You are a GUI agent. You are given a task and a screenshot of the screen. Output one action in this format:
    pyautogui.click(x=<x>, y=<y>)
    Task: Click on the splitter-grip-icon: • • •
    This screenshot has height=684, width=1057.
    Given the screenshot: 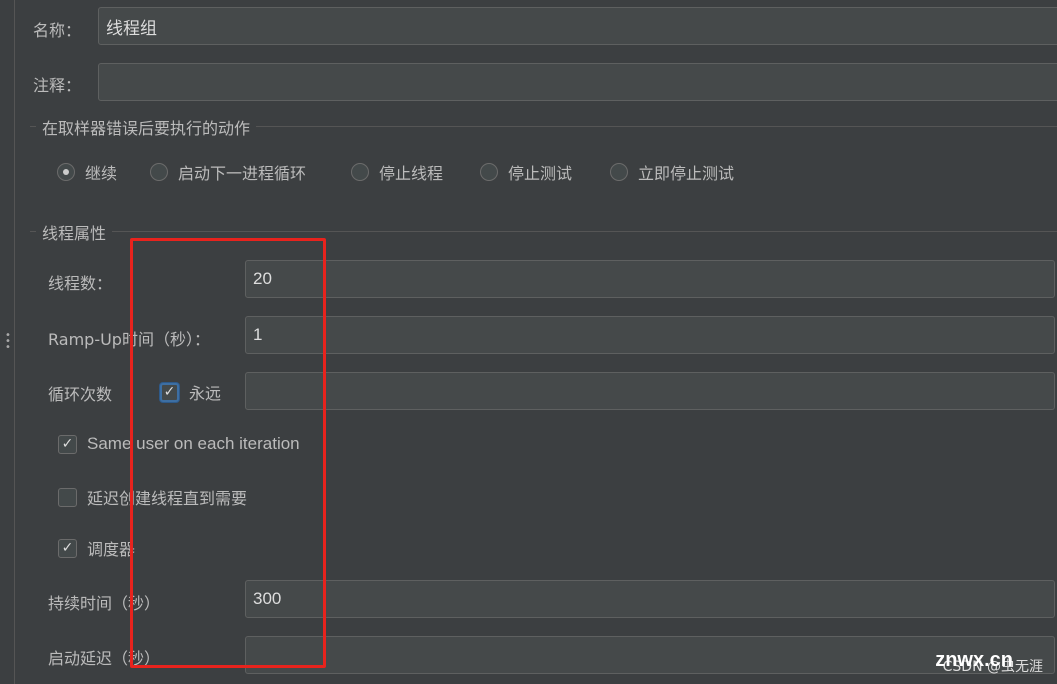 What is the action you would take?
    pyautogui.click(x=8, y=342)
    